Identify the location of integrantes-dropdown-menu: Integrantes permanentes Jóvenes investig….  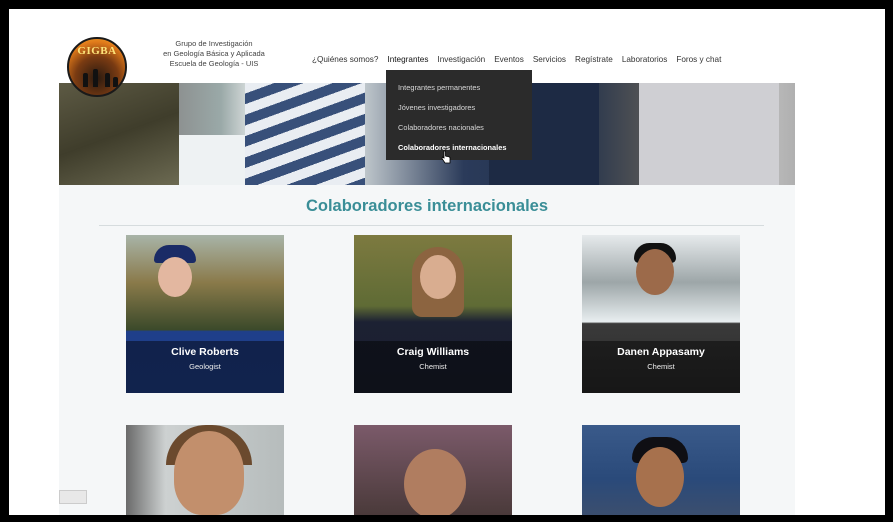
(459, 115).